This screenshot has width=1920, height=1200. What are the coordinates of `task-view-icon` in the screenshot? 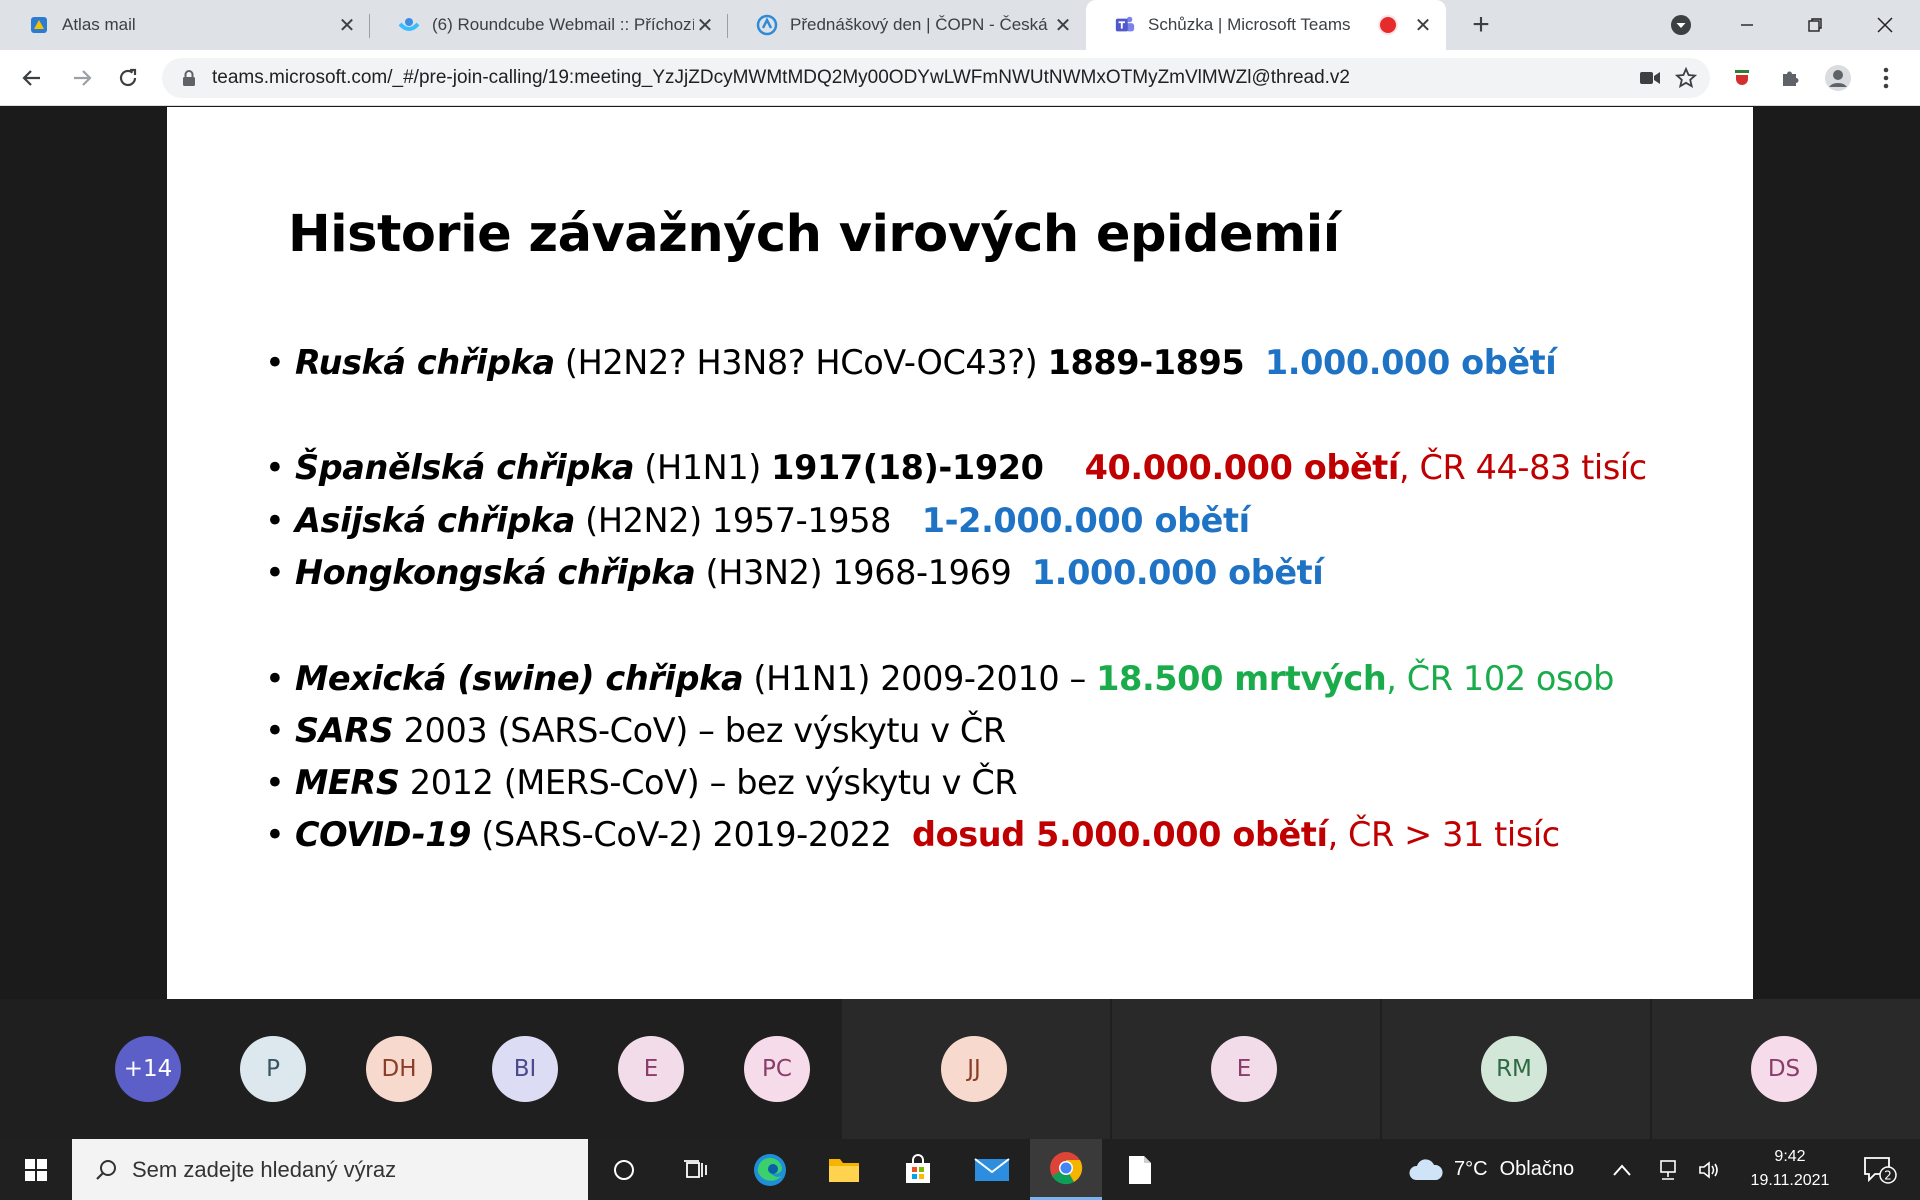 It's located at (695, 1168).